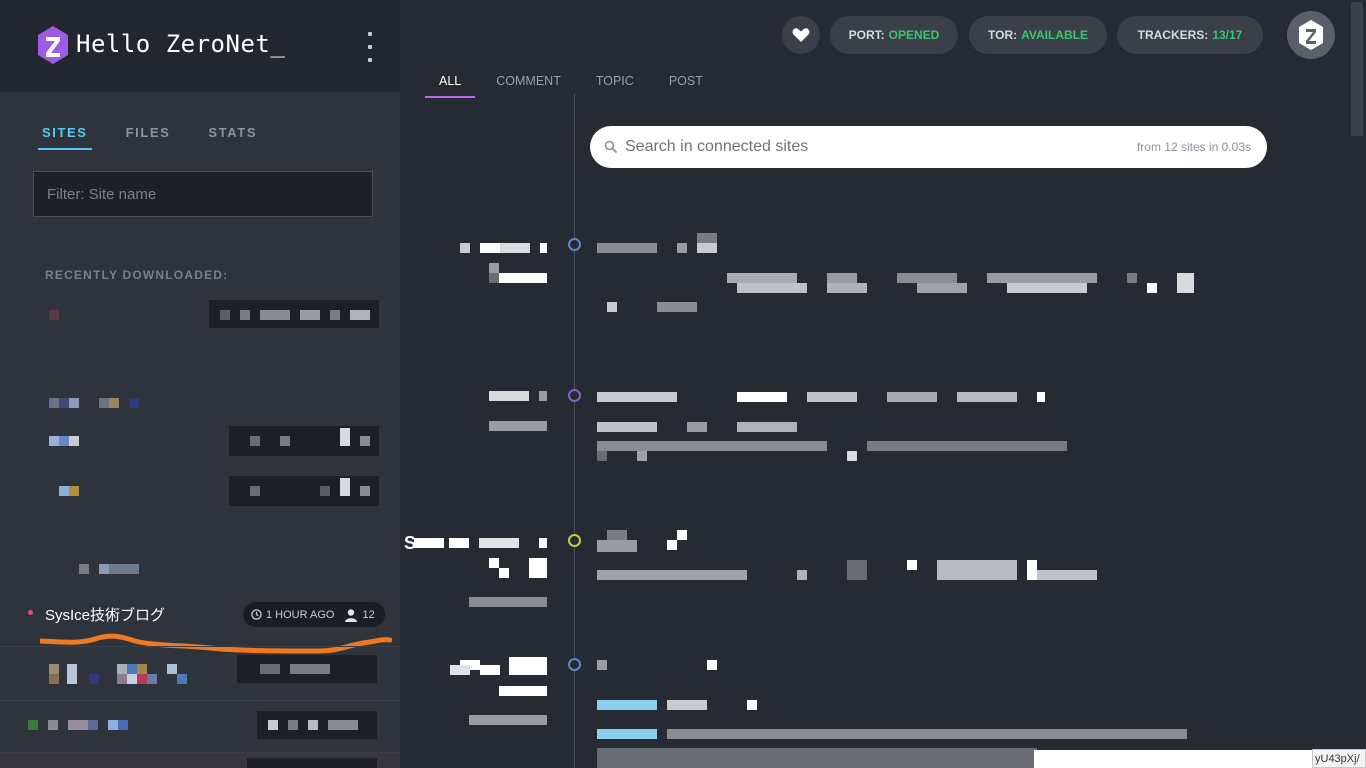 The width and height of the screenshot is (1366, 768). What do you see at coordinates (351, 615) in the screenshot?
I see `user-icon` at bounding box center [351, 615].